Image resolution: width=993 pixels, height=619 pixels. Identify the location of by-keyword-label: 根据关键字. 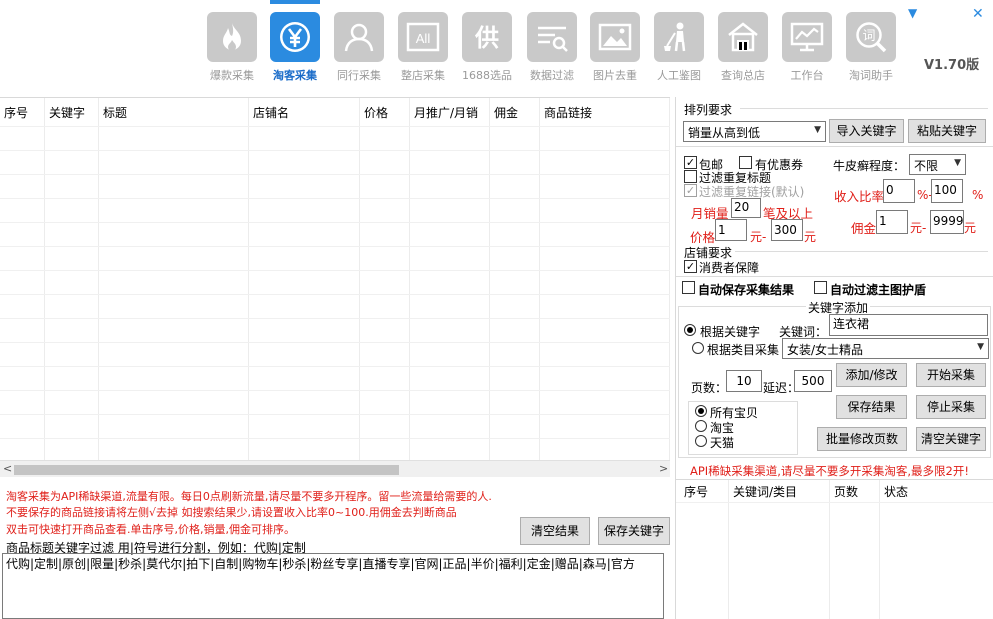
(730, 332).